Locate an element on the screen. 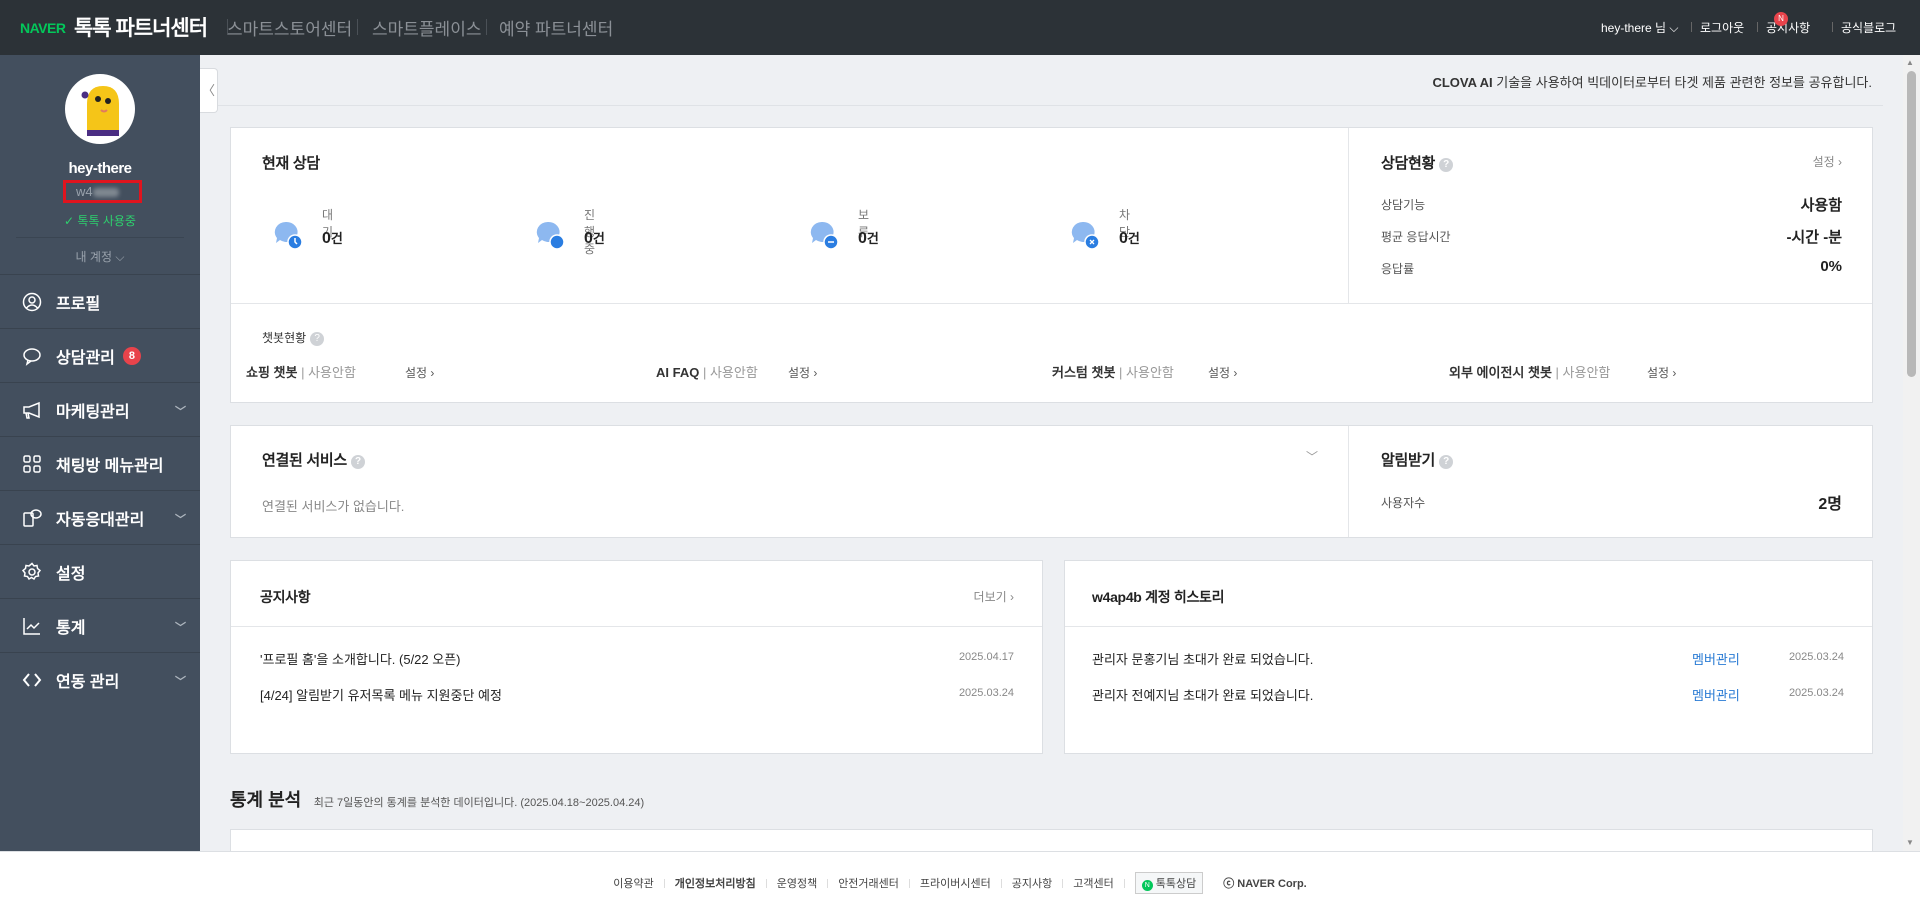  scroll-up-icon: ▲ is located at coordinates (1910, 62).